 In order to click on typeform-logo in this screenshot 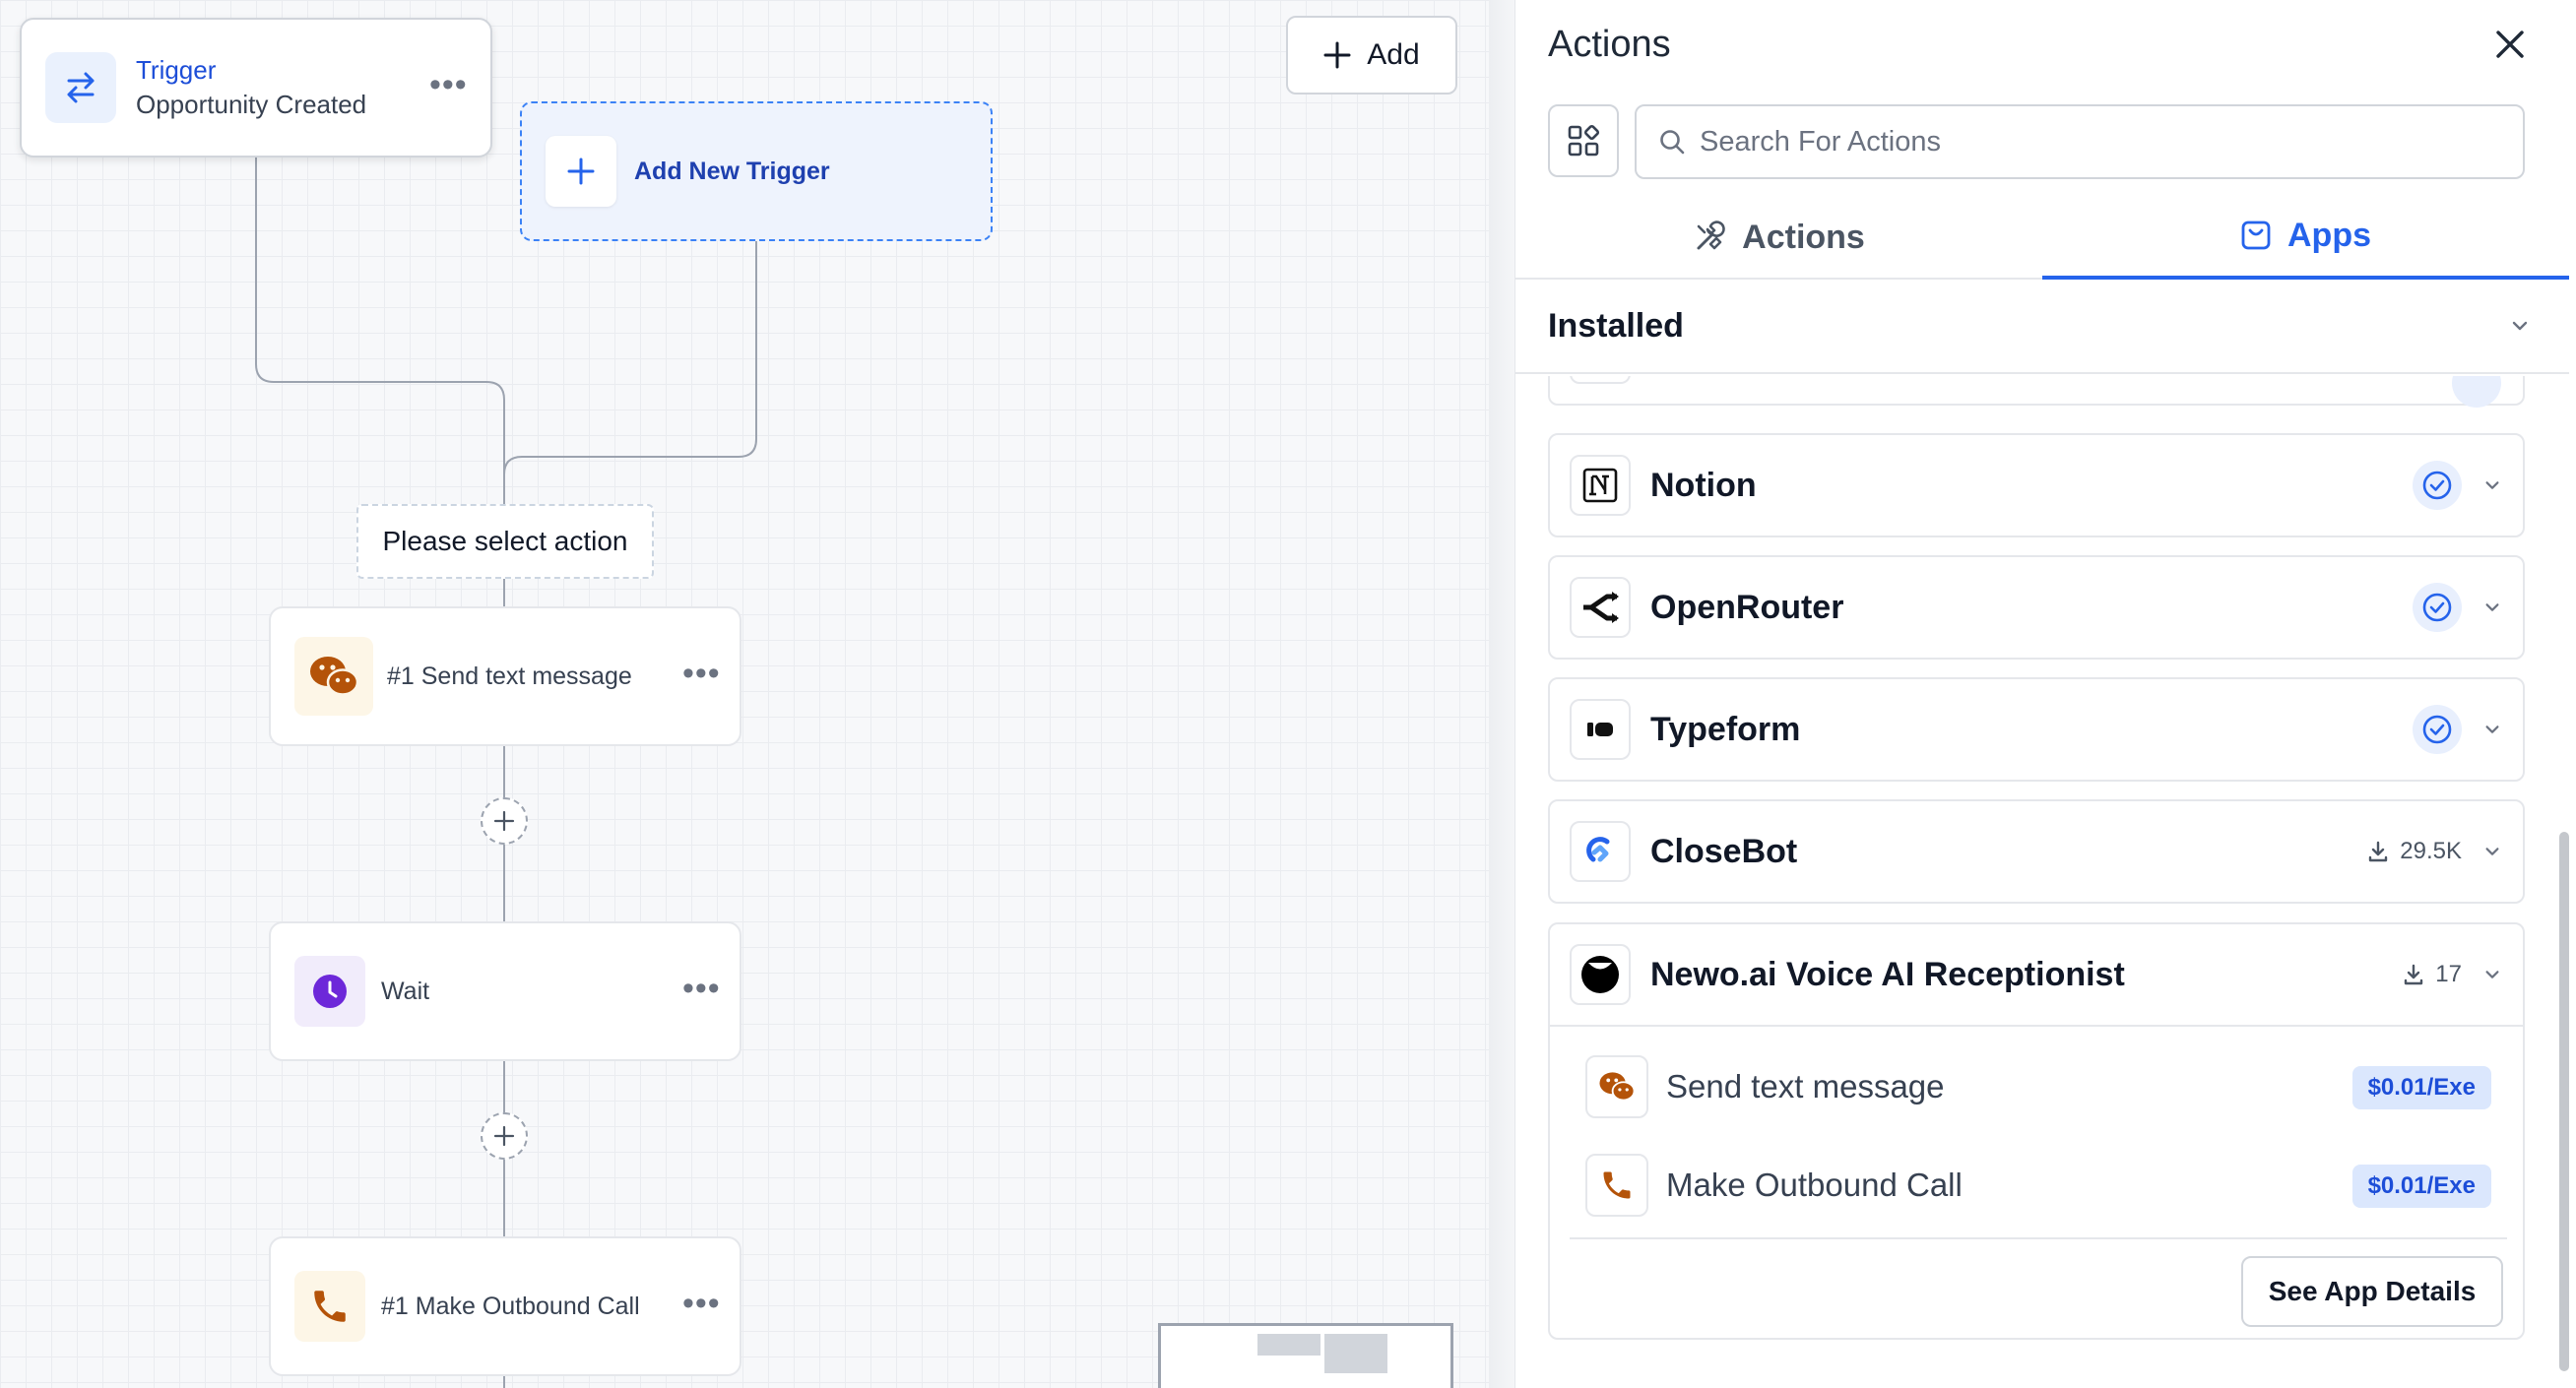, I will do `click(1600, 729)`.